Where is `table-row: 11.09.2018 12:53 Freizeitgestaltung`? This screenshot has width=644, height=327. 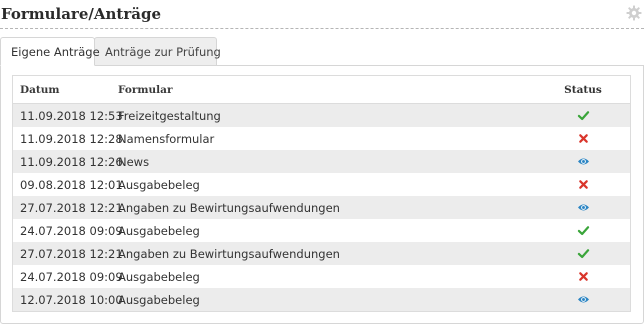 table-row: 11.09.2018 12:53 Freizeitgestaltung is located at coordinates (321, 115).